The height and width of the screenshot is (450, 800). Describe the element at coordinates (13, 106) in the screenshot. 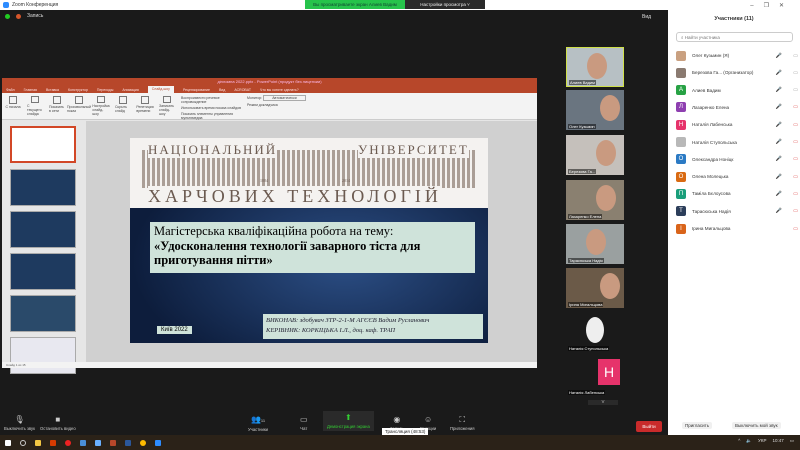

I see `ribbon-from-beginning: С начала` at that location.